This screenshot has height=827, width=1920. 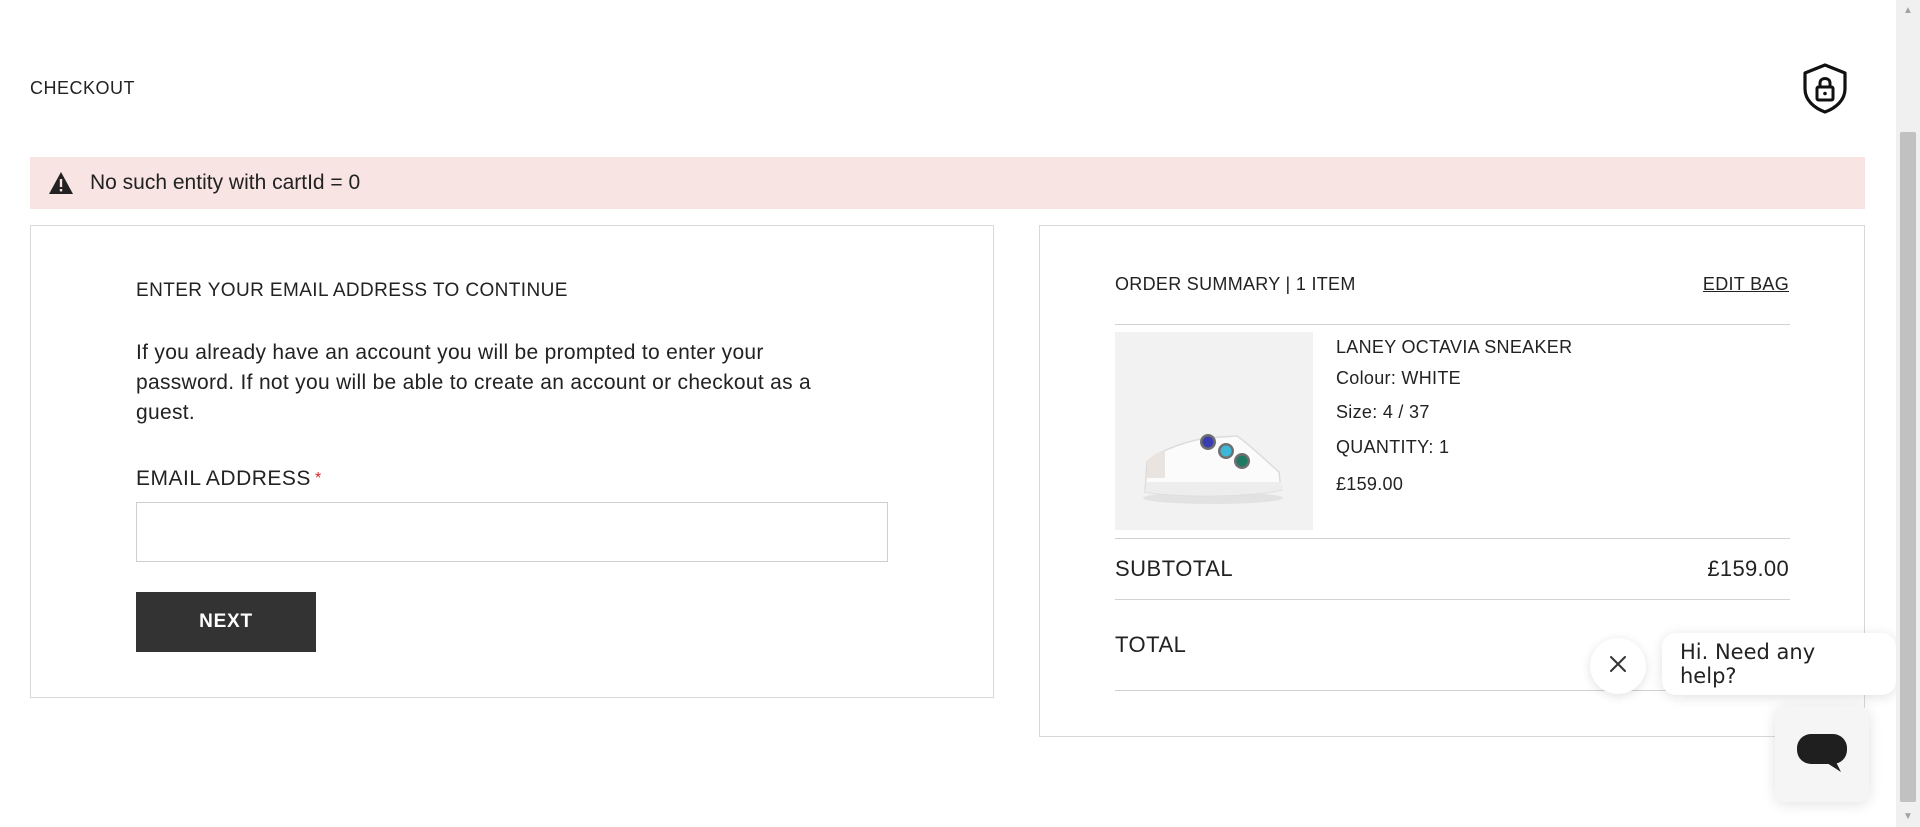 What do you see at coordinates (1908, 467) in the screenshot?
I see `scrollbar-thumb` at bounding box center [1908, 467].